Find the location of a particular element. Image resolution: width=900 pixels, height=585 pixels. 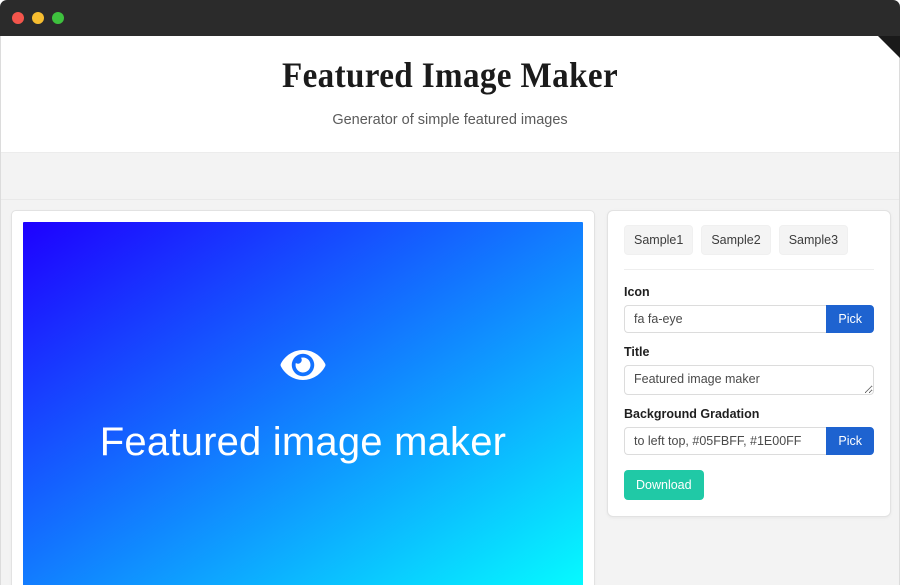

title-input is located at coordinates (749, 380).